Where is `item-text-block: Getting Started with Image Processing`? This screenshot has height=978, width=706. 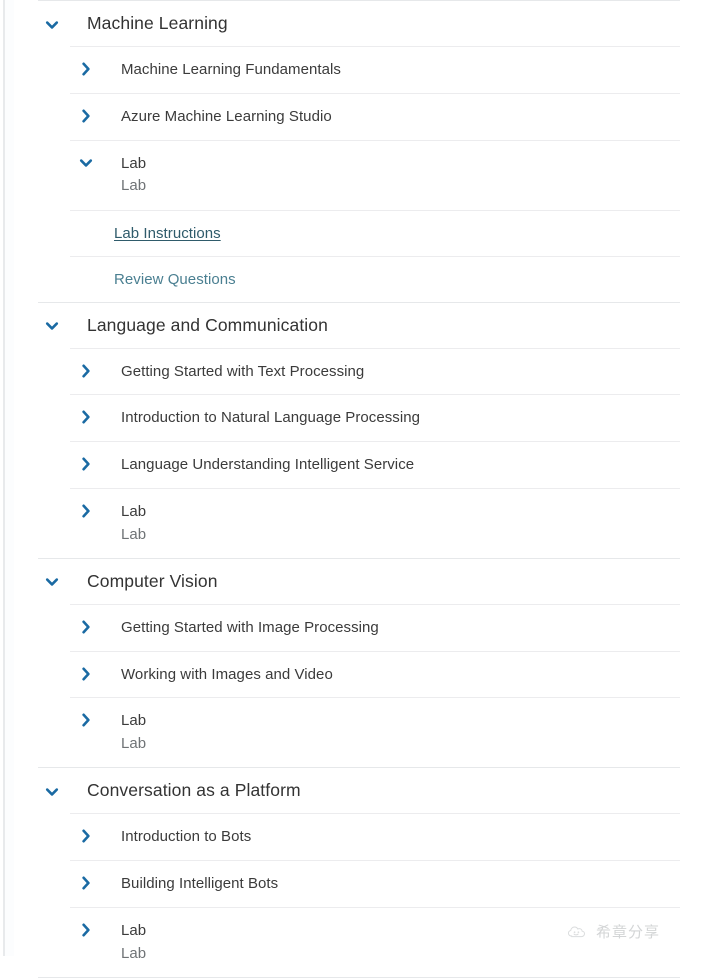 item-text-block: Getting Started with Image Processing is located at coordinates (250, 628).